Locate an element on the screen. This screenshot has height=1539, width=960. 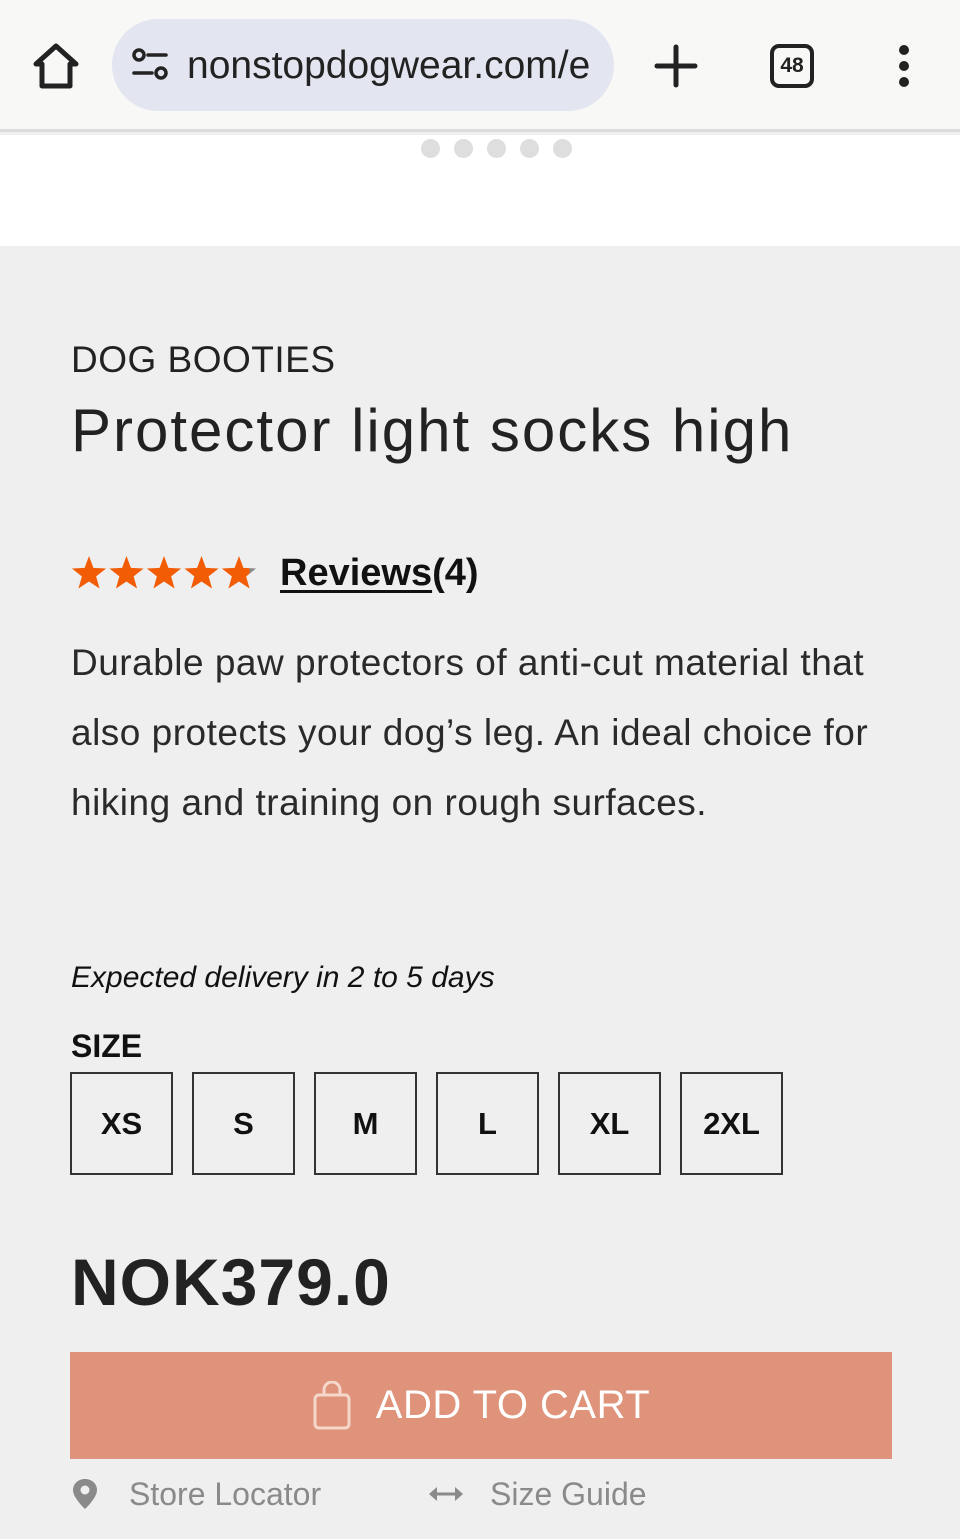
image-carousel is located at coordinates (480, 190).